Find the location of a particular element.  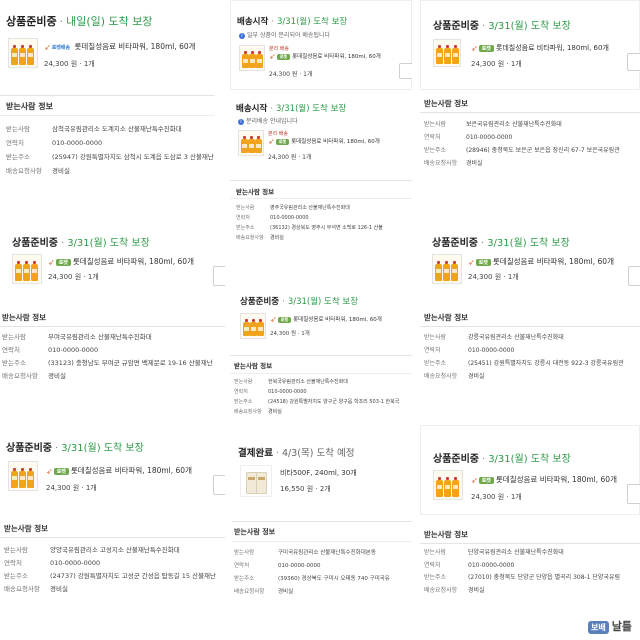

delivery-status: 배송시작 · 3/31(월) 도착 보장 is located at coordinates (292, 22).